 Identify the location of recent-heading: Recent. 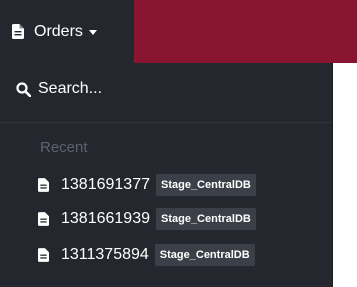
(64, 147).